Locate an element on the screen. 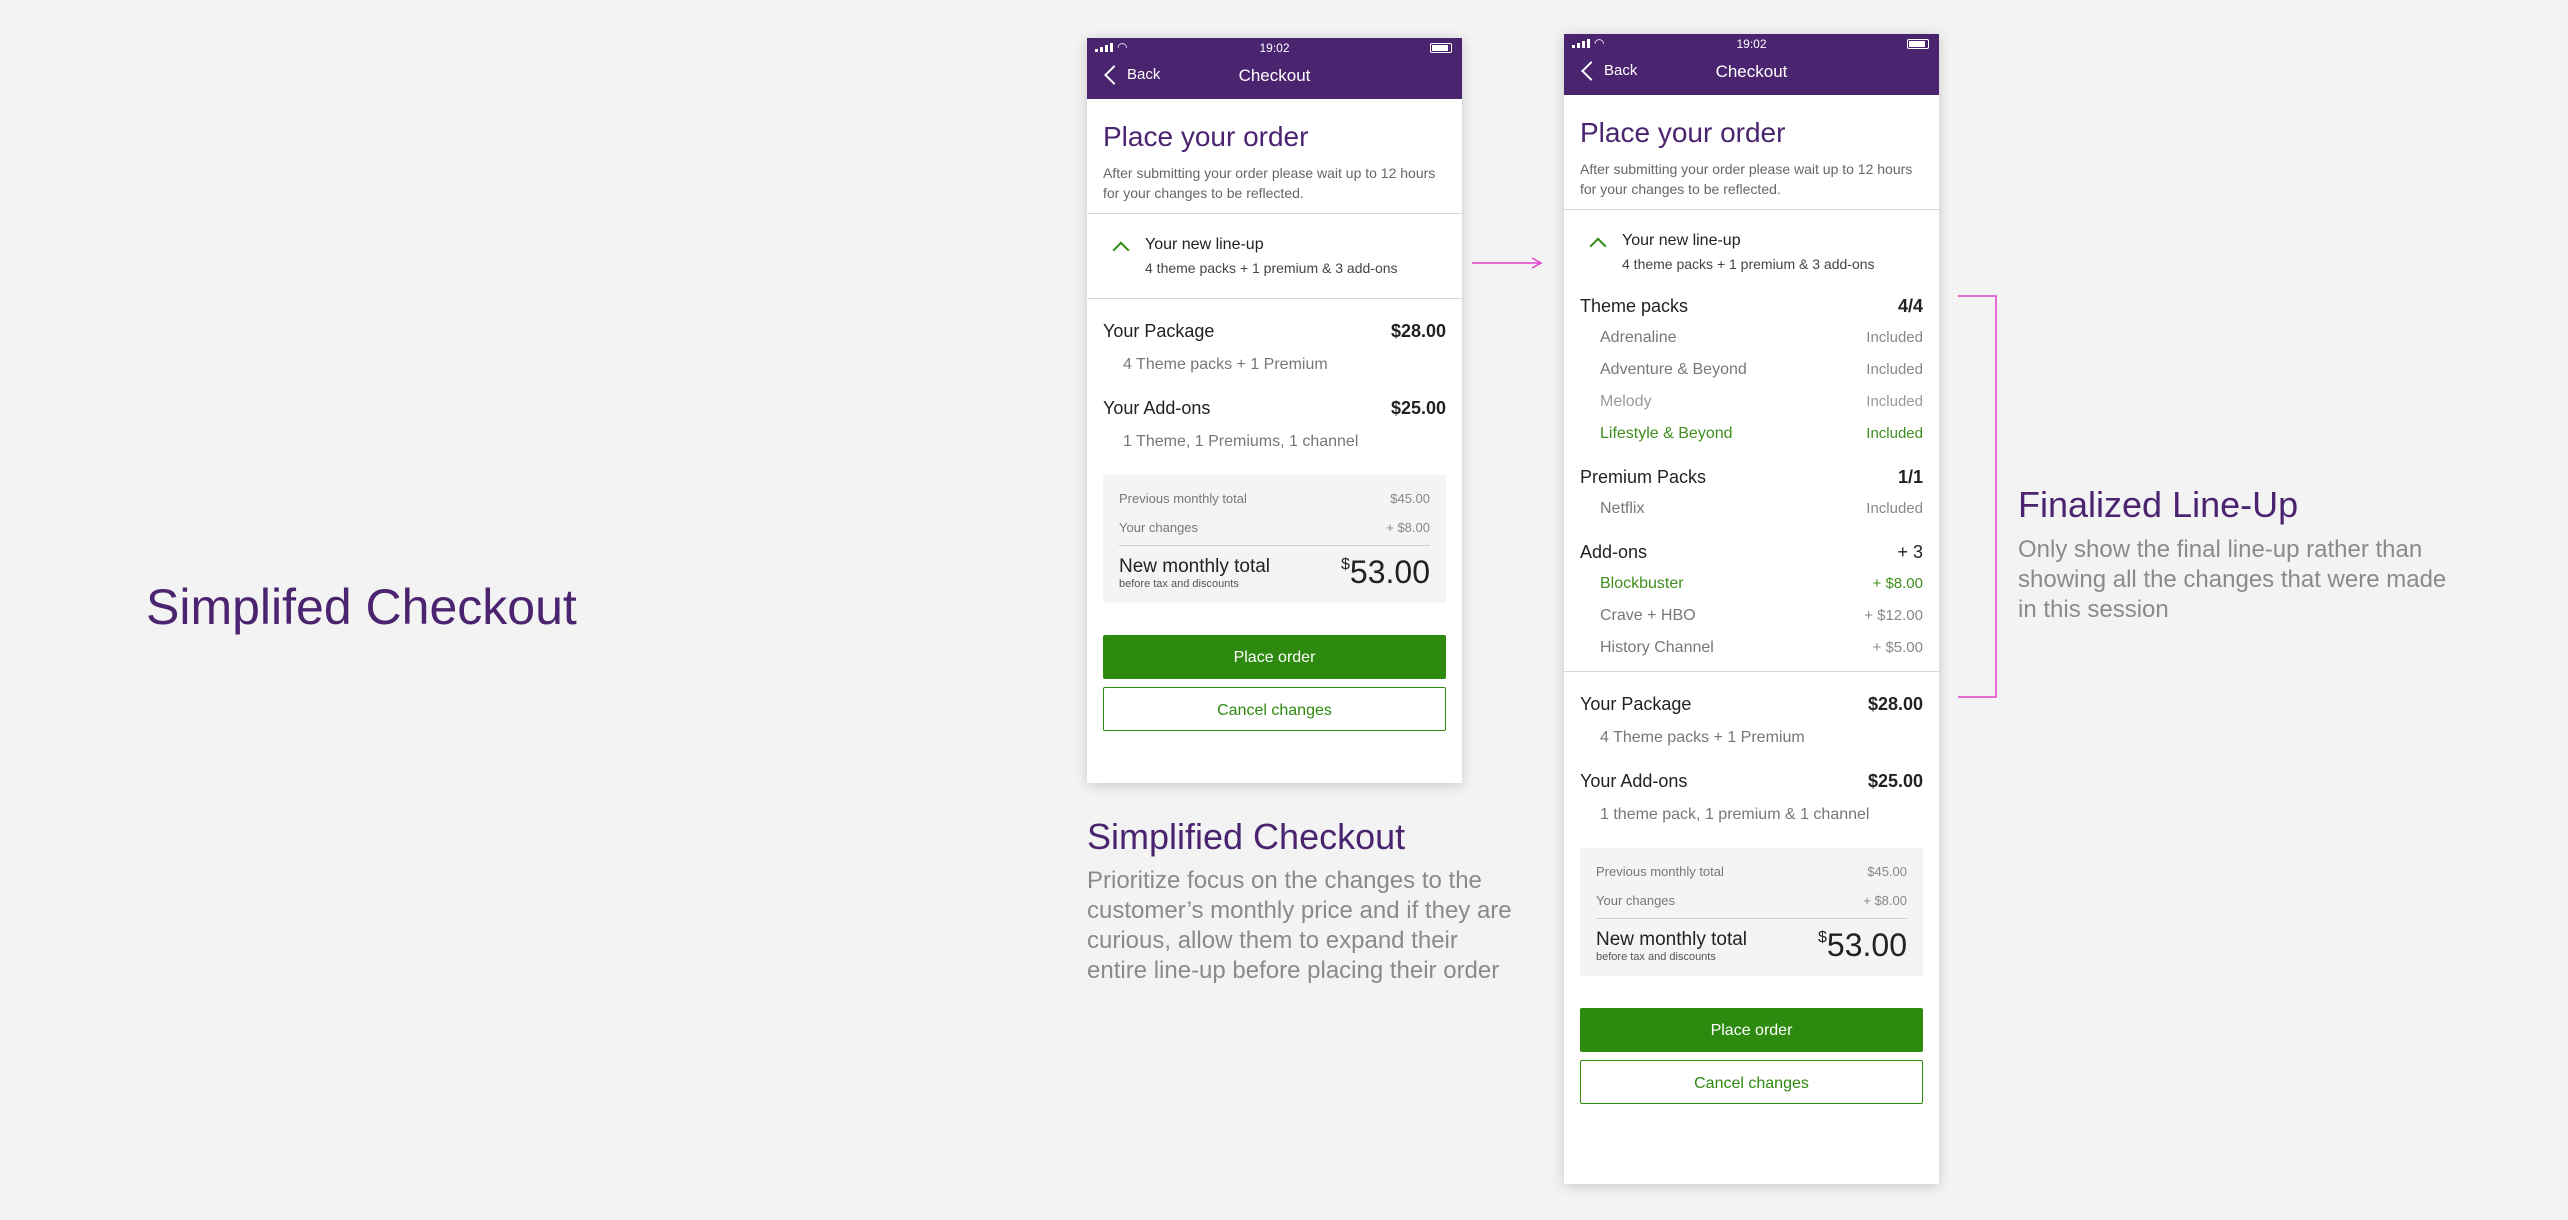  list-item-name: Melody is located at coordinates (1626, 401).